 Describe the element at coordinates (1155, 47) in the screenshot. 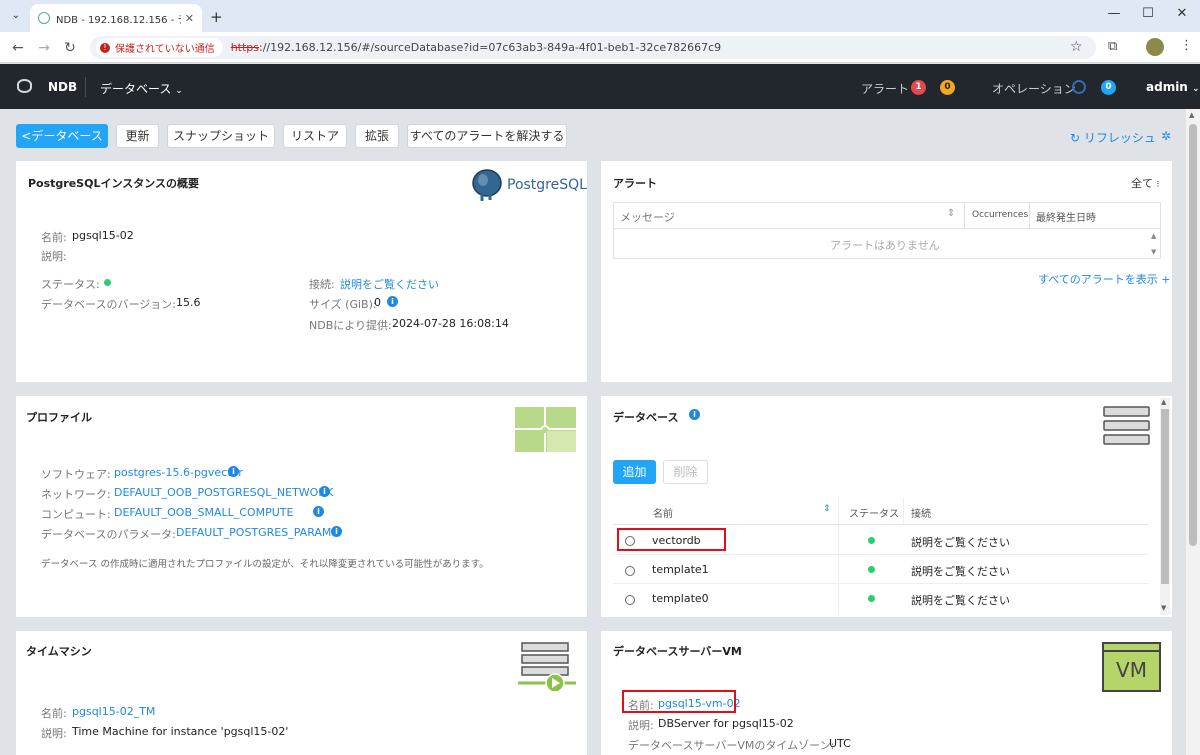

I see `profile-avatar` at that location.